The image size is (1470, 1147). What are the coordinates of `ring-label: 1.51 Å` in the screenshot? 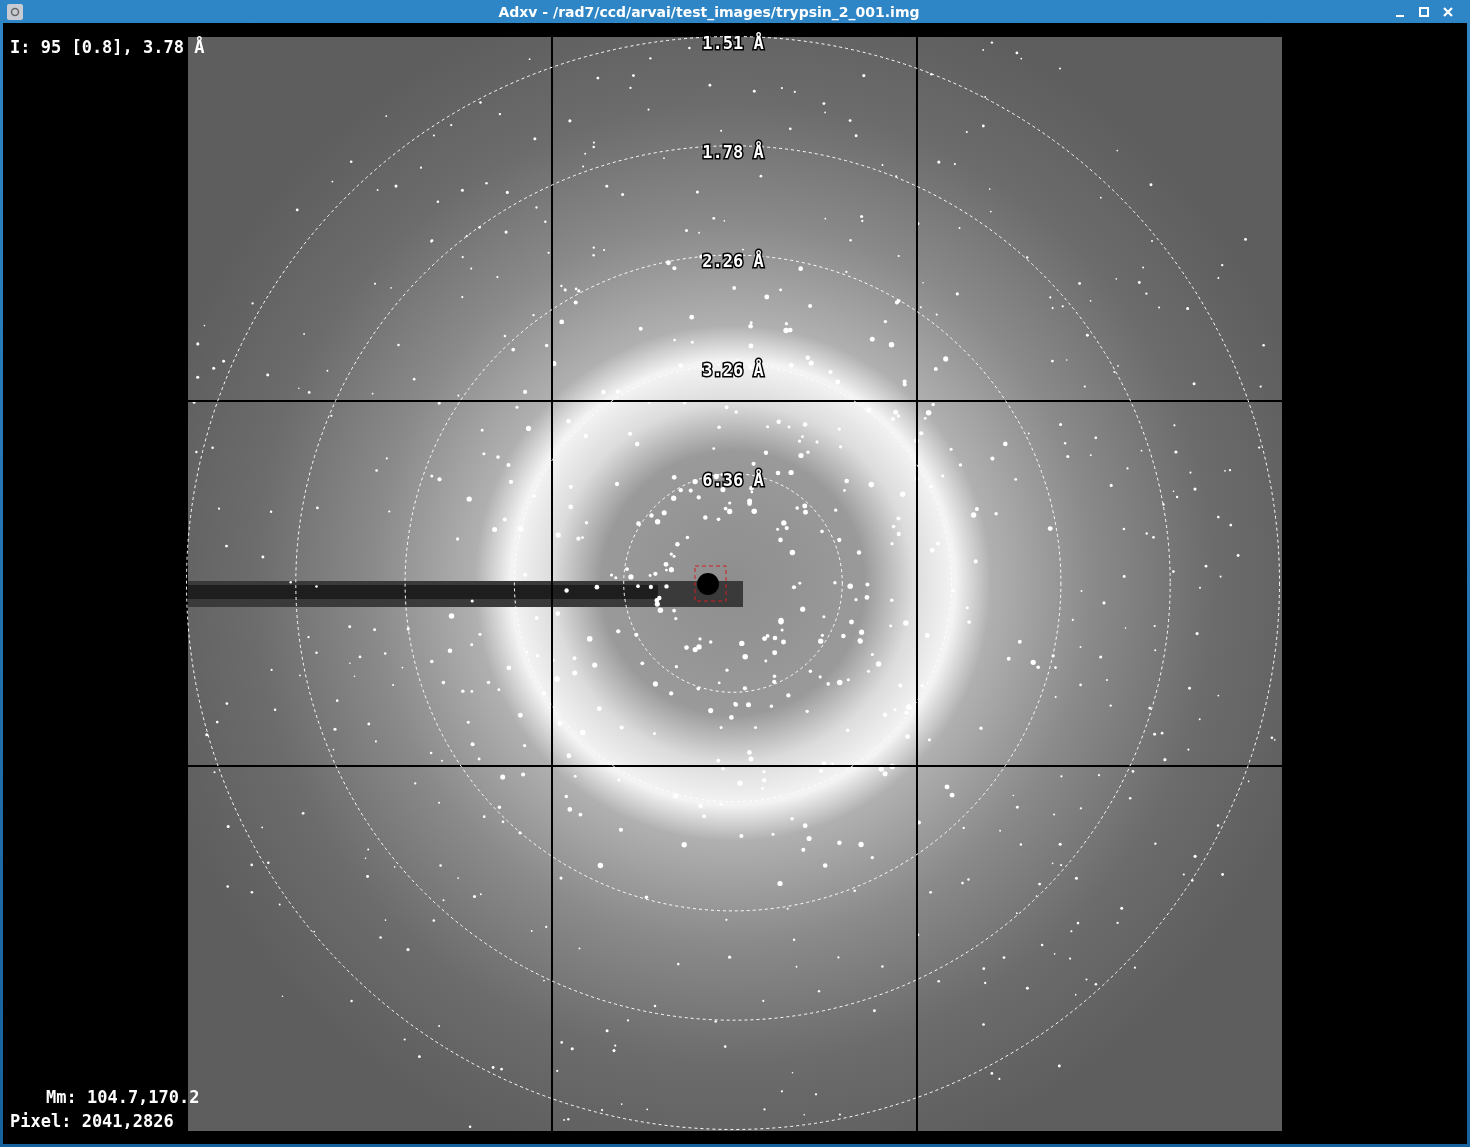 It's located at (733, 42).